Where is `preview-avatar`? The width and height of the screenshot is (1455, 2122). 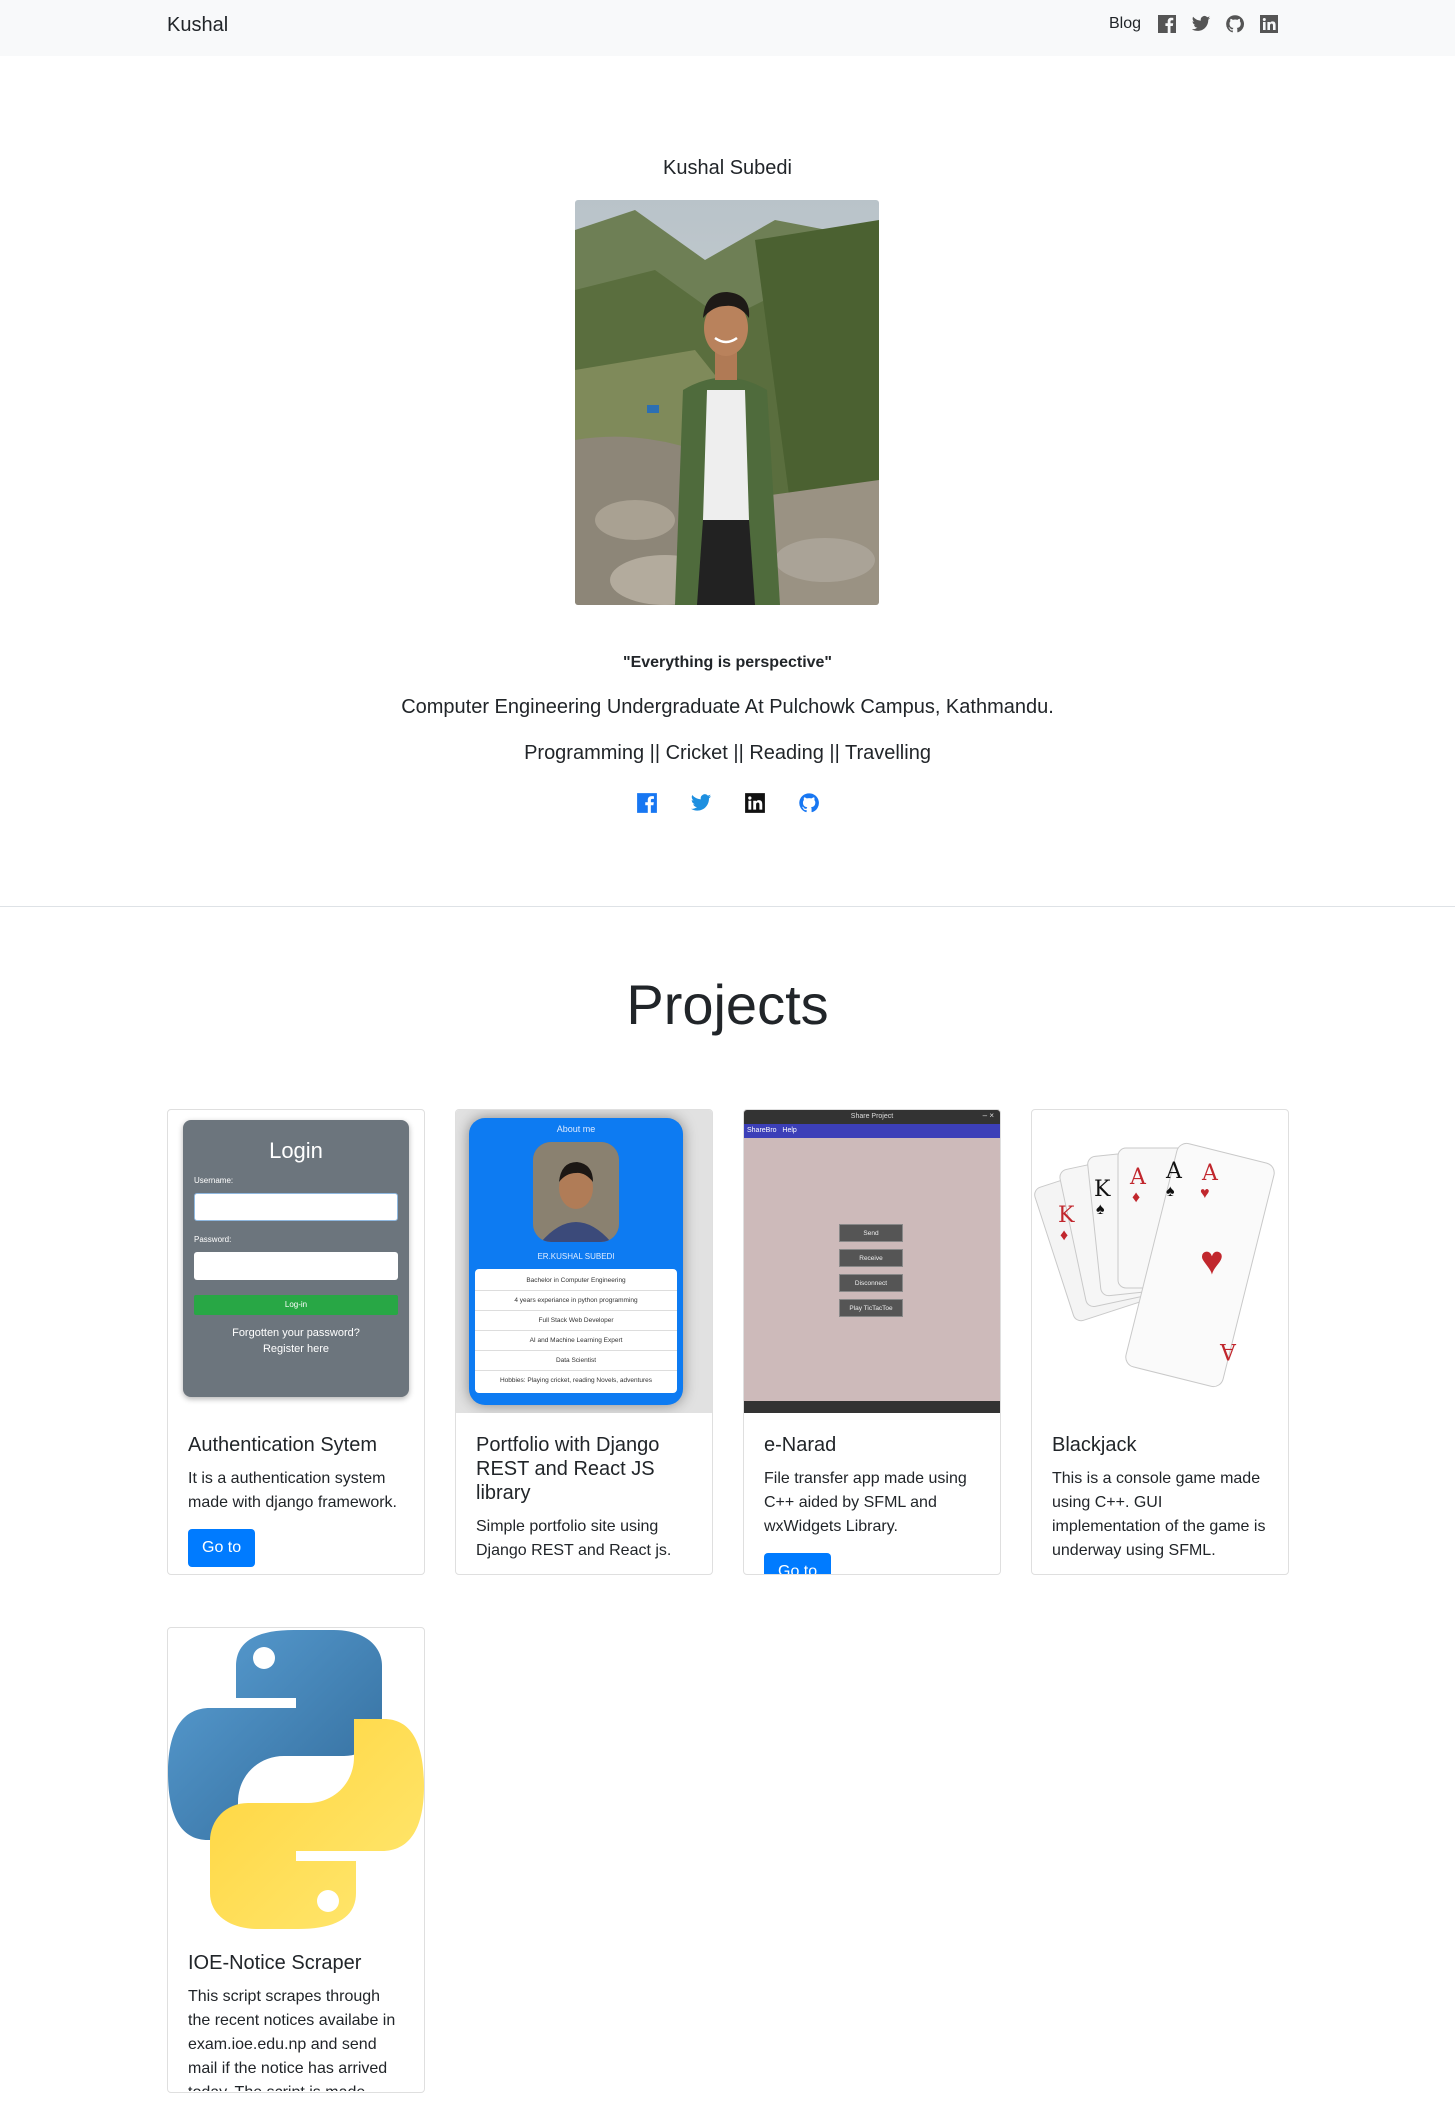 preview-avatar is located at coordinates (576, 1192).